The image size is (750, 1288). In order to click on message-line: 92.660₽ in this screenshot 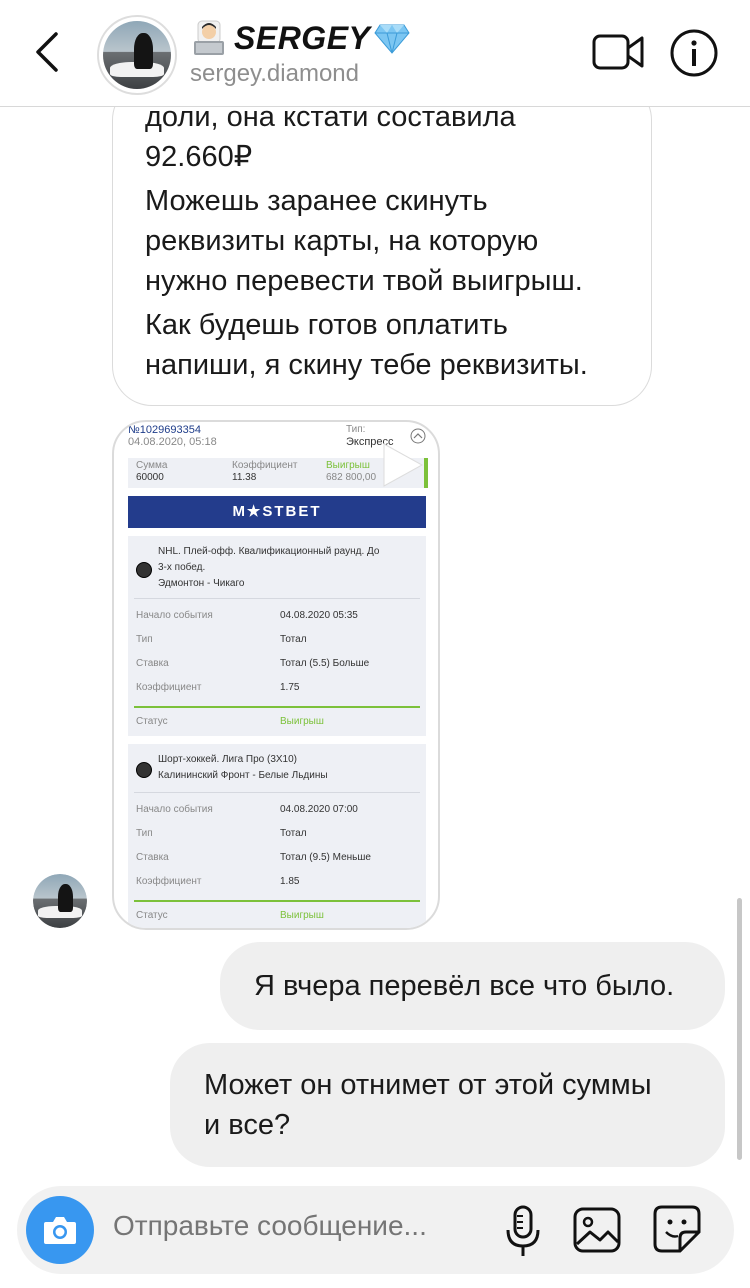, I will do `click(199, 157)`.